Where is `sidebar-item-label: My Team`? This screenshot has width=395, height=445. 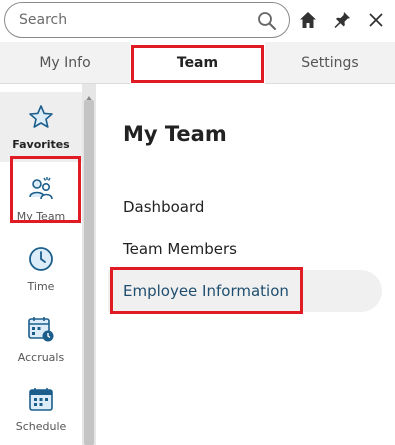 sidebar-item-label: My Team is located at coordinates (41, 216).